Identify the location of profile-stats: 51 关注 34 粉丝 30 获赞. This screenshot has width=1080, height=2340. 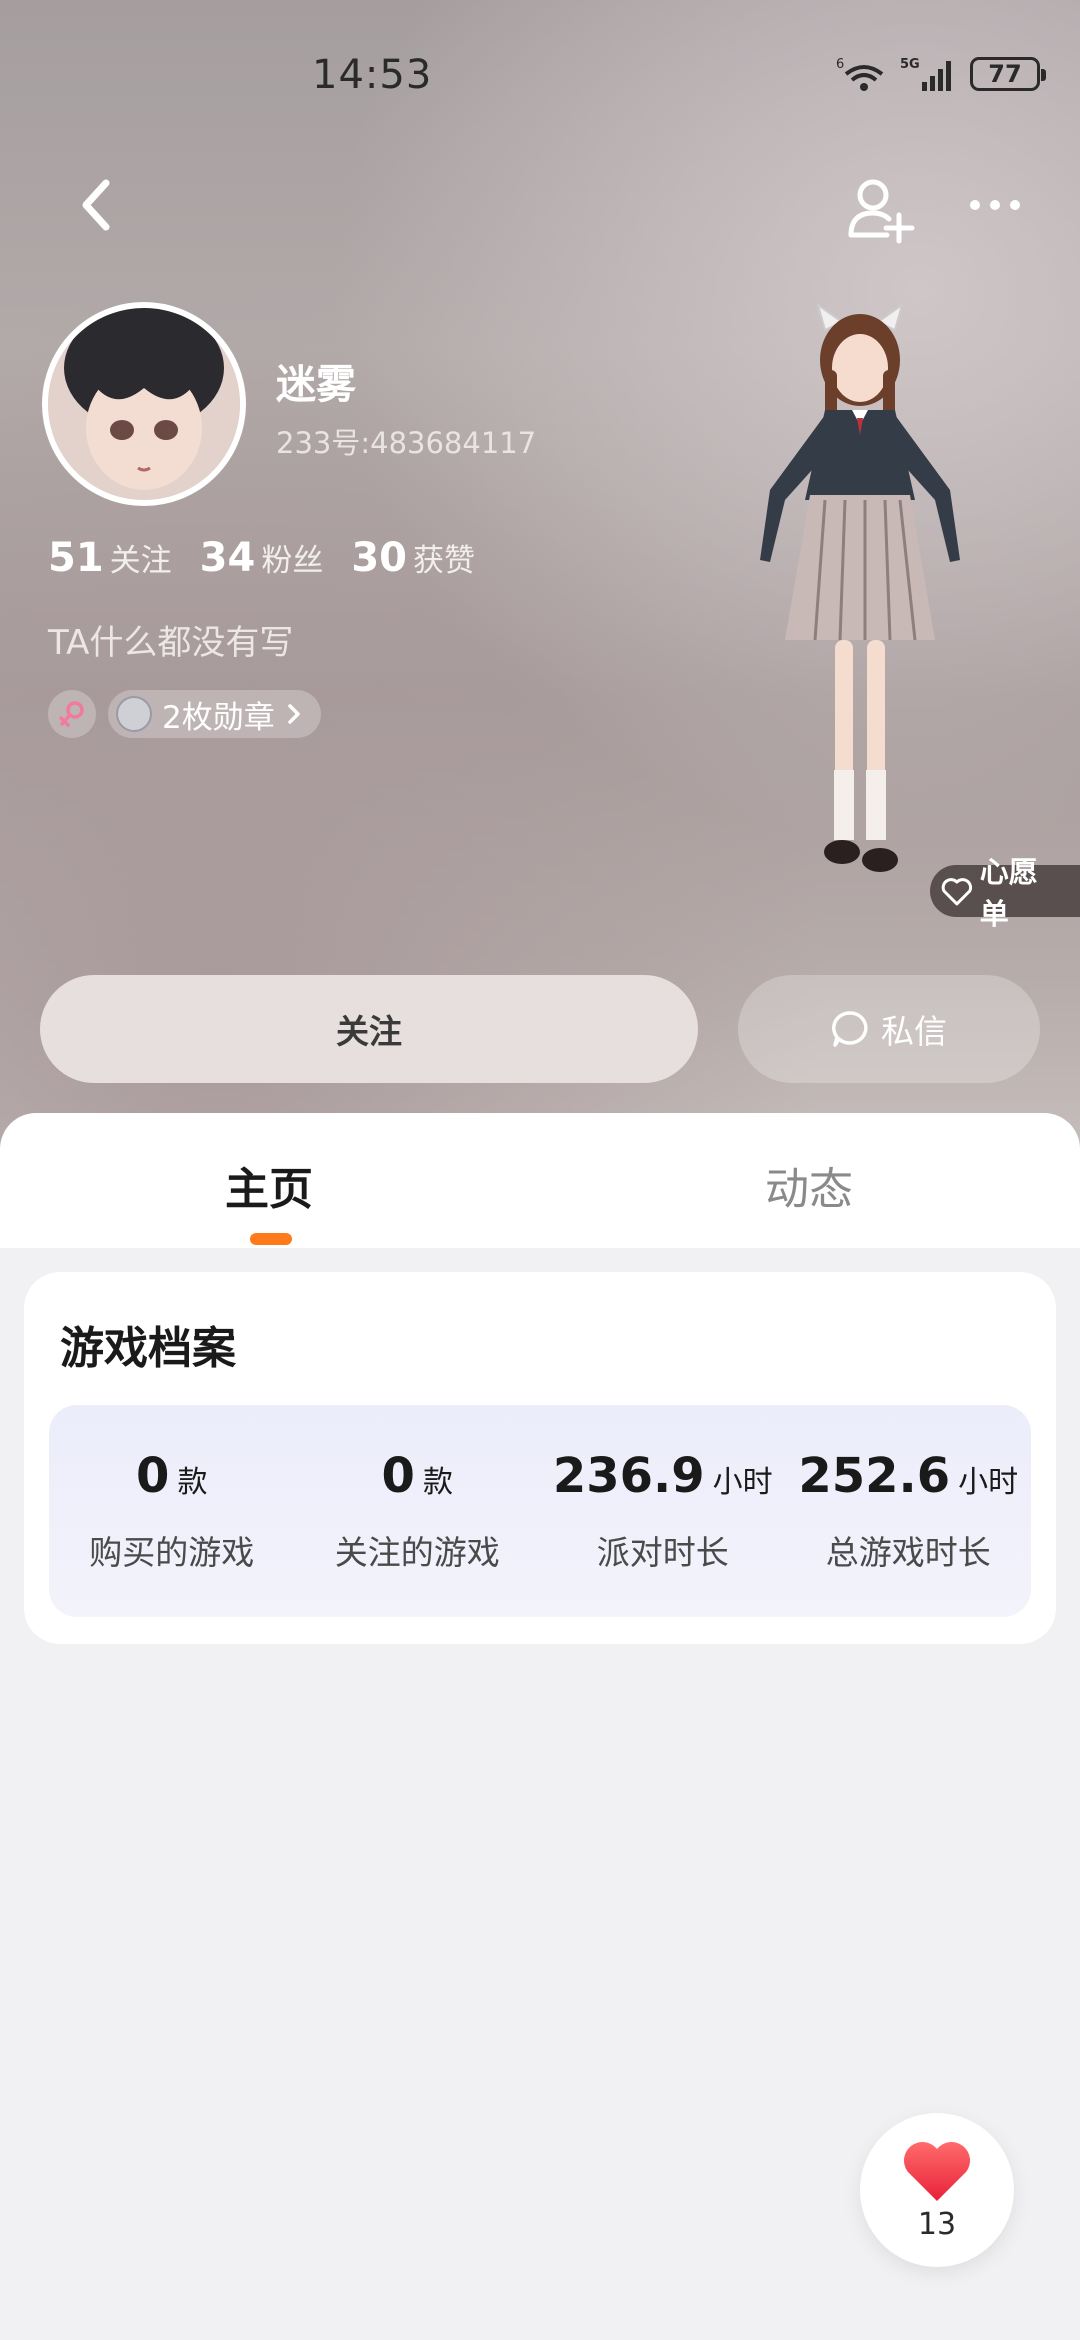
(261, 558).